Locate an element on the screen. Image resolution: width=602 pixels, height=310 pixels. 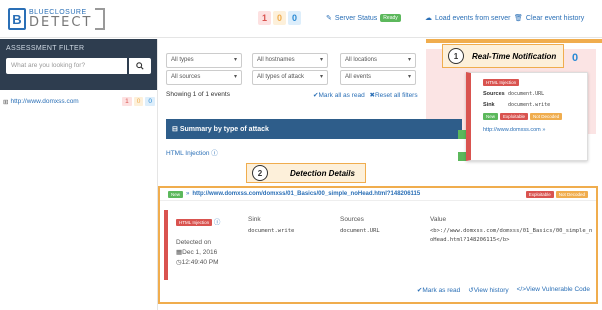
detail-new-badge: New is located at coordinates (176, 194).